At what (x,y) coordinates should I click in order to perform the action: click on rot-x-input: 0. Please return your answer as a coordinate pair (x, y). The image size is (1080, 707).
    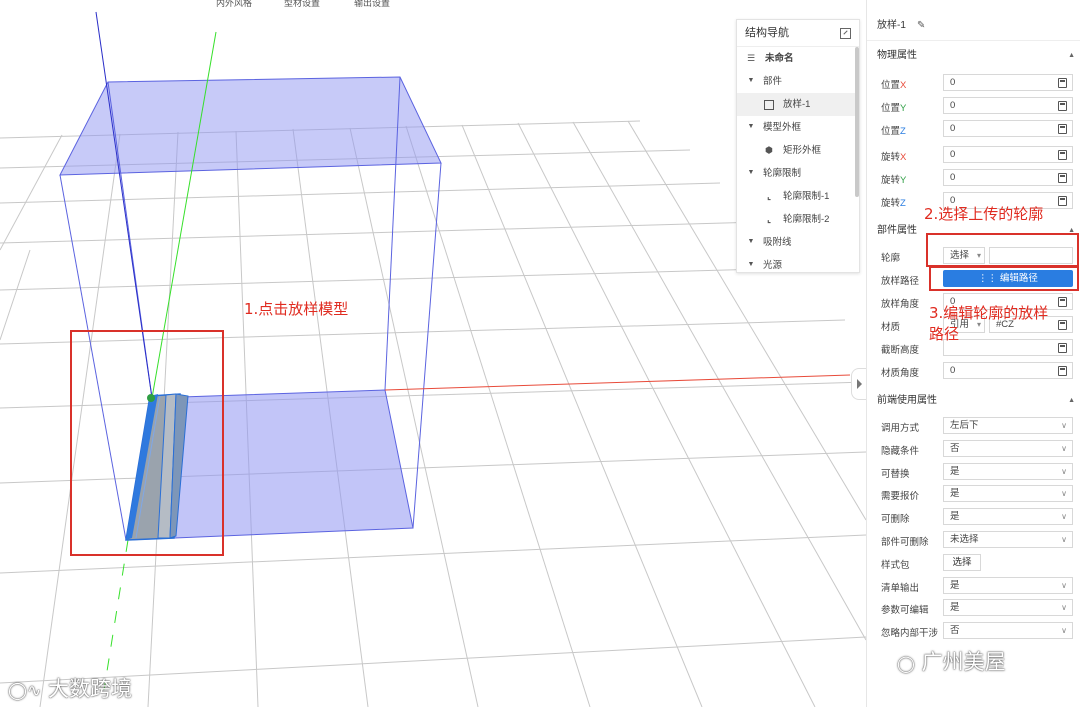
    Looking at the image, I should click on (1008, 154).